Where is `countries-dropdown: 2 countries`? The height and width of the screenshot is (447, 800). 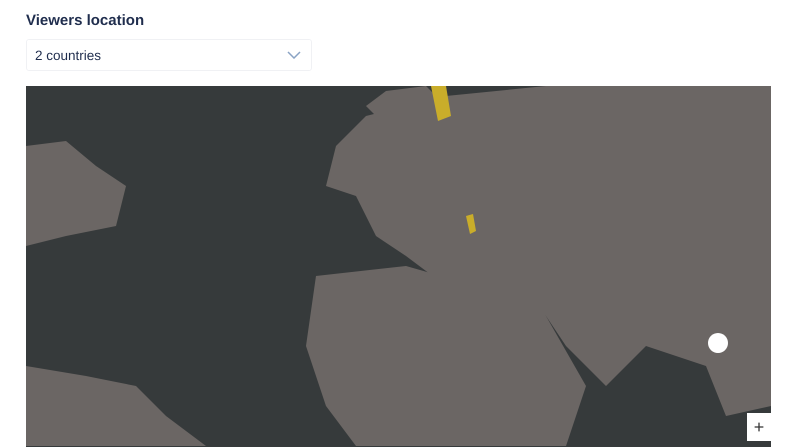 countries-dropdown: 2 countries is located at coordinates (169, 55).